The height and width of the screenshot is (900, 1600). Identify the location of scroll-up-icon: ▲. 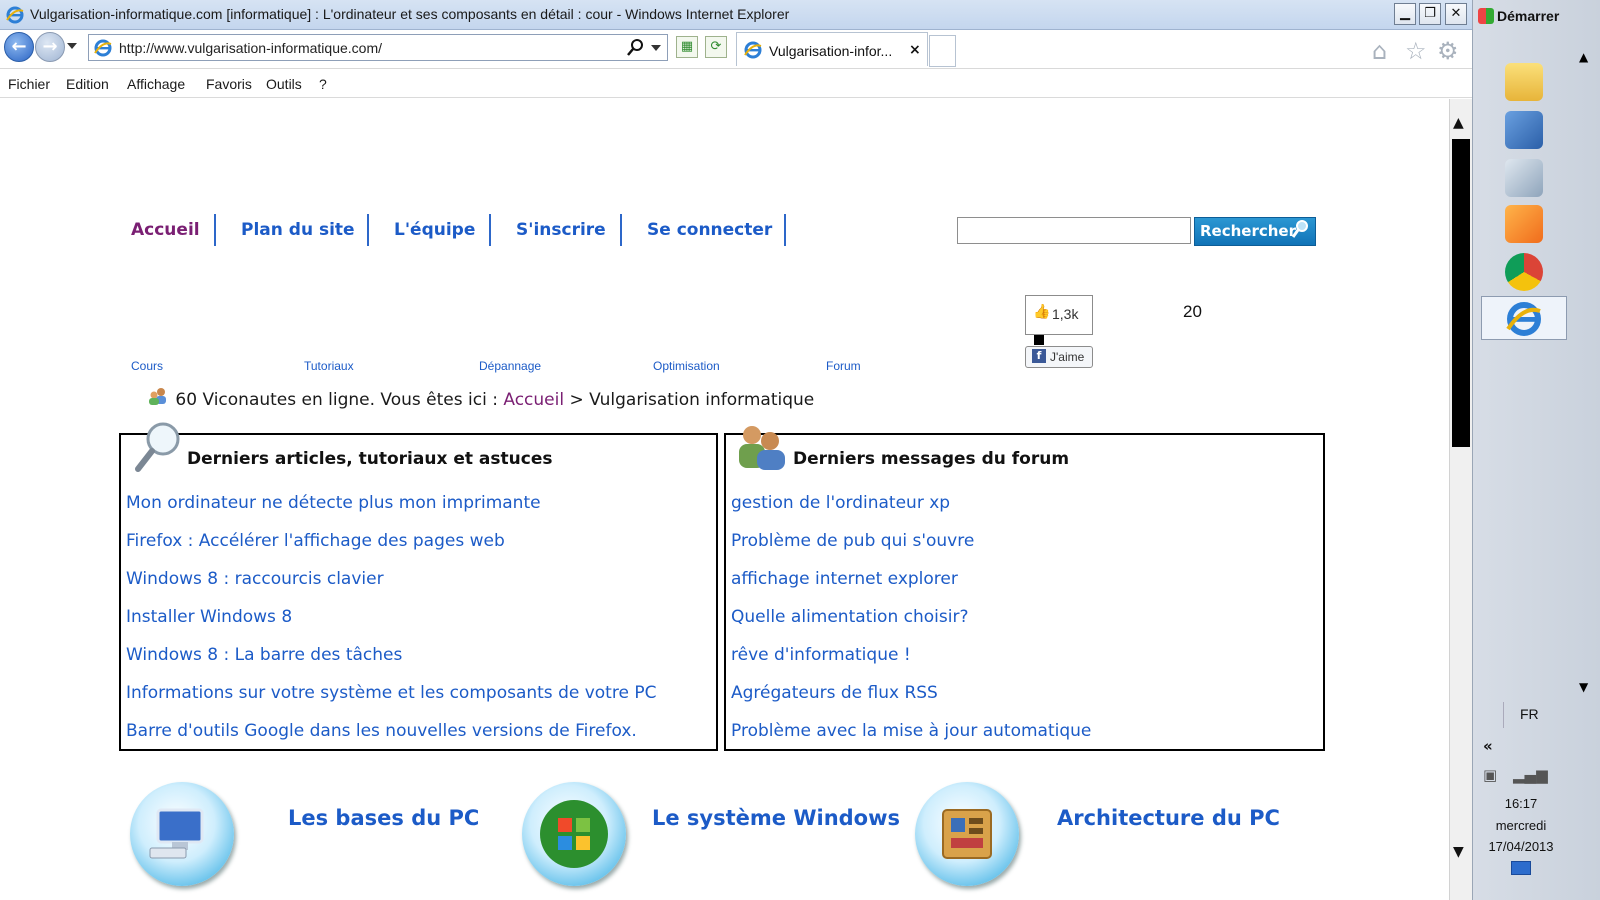
(1458, 123).